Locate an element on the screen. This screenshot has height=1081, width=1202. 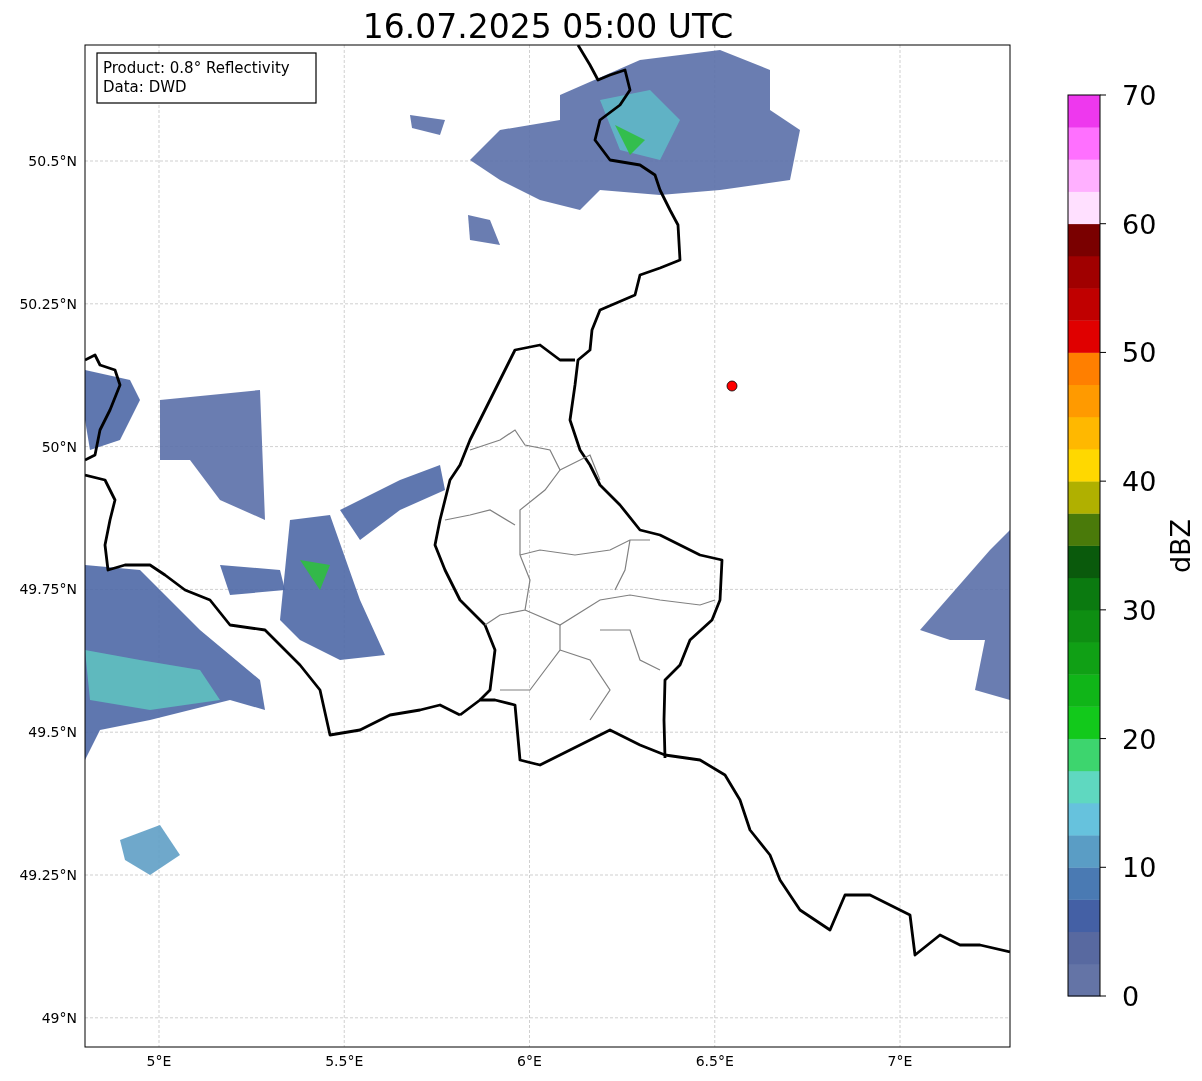
colorbar-label: dBZ is located at coordinates (1180, 546).